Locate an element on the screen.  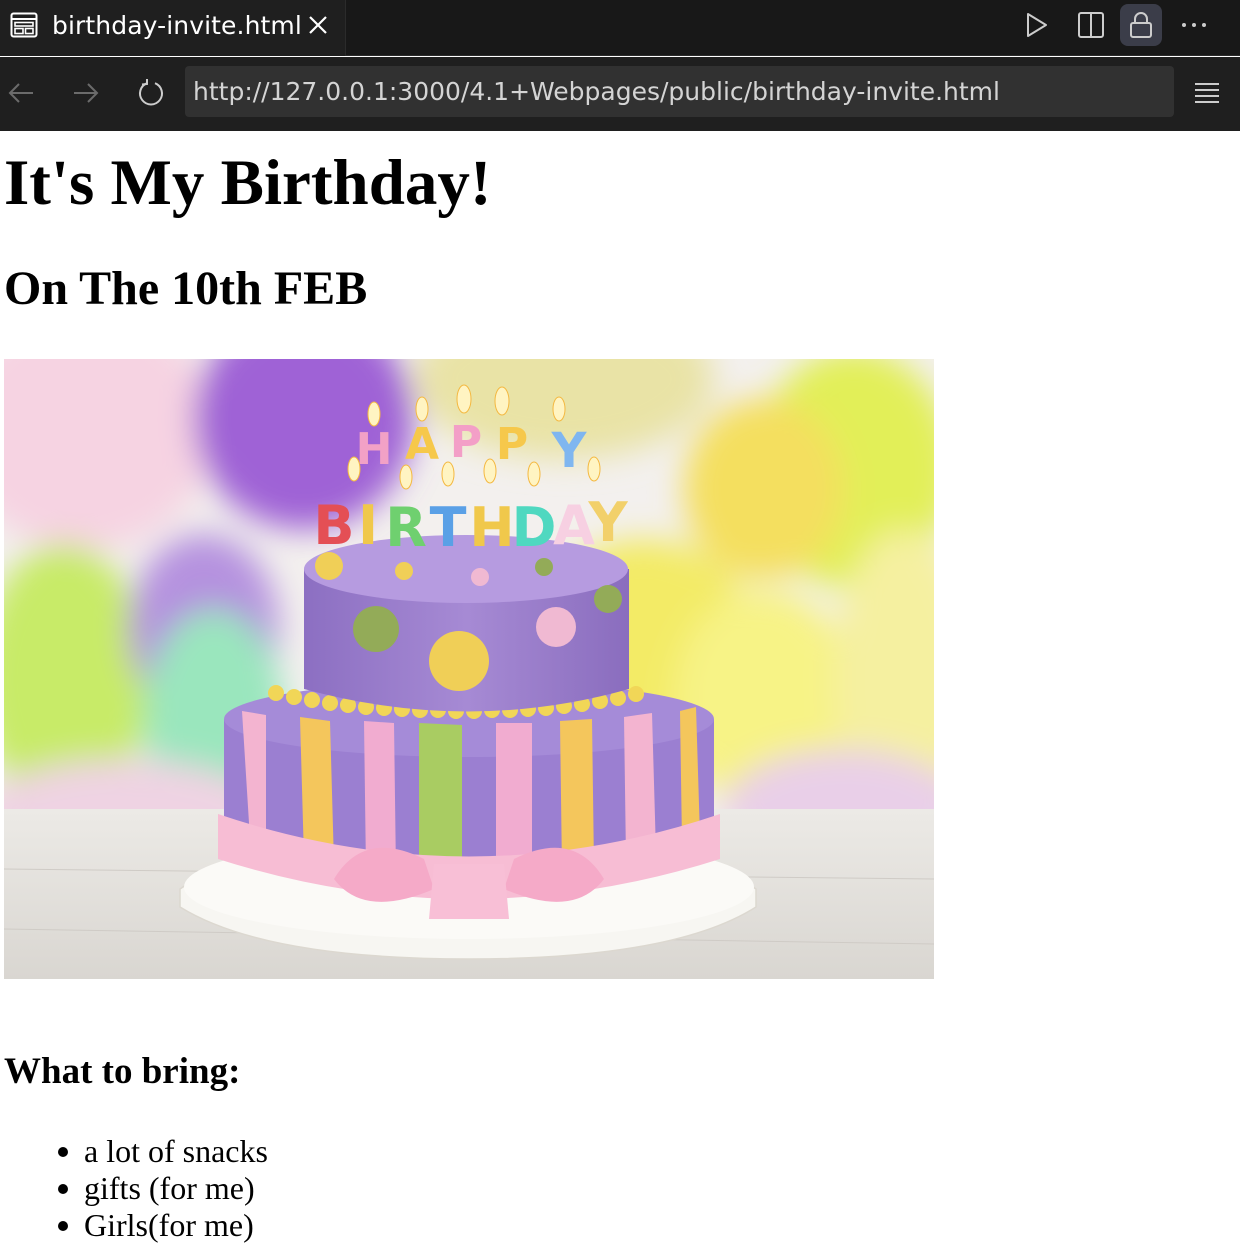
editor-tab-bar: birthday-invite.html is located at coordinates (620, 28).